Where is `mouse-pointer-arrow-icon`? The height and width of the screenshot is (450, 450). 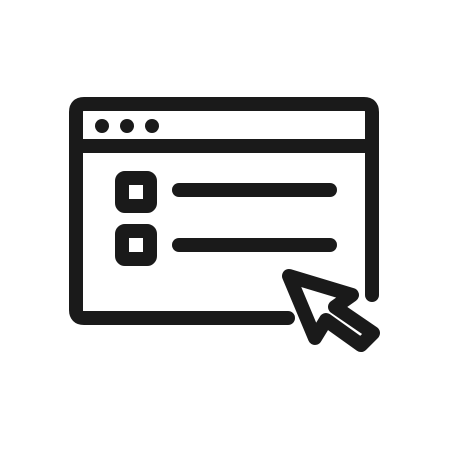 mouse-pointer-arrow-icon is located at coordinates (331, 310).